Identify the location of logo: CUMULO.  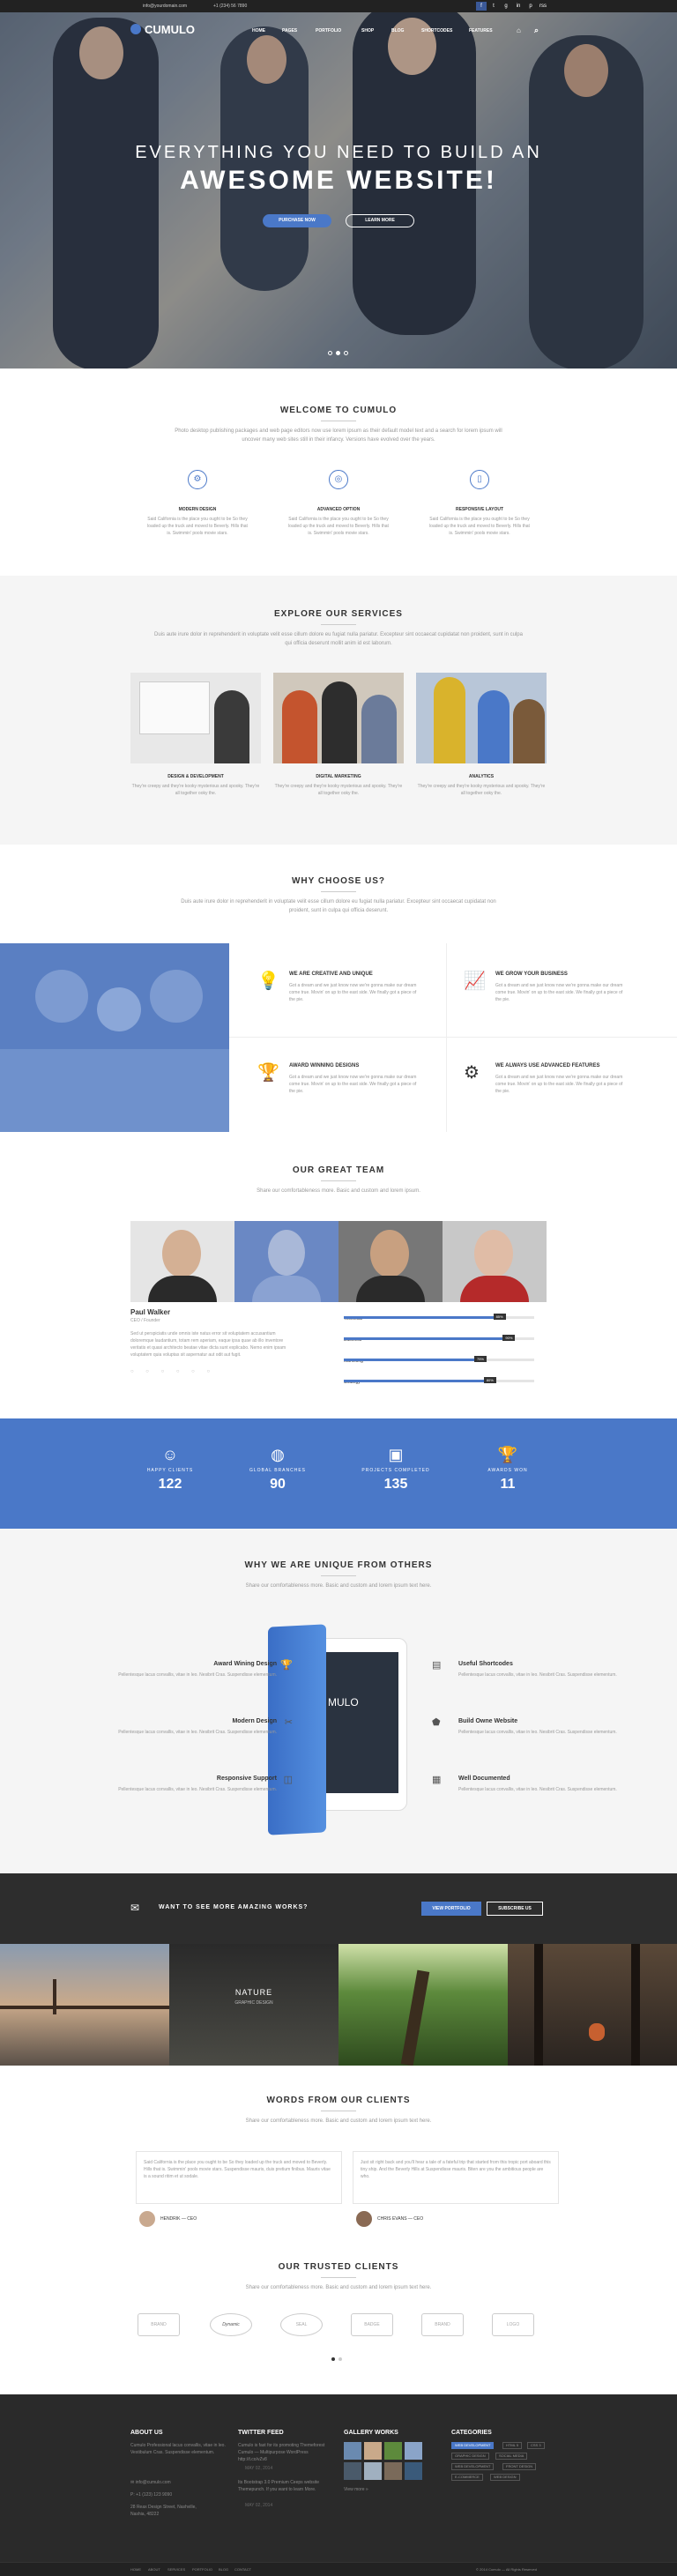
(162, 29).